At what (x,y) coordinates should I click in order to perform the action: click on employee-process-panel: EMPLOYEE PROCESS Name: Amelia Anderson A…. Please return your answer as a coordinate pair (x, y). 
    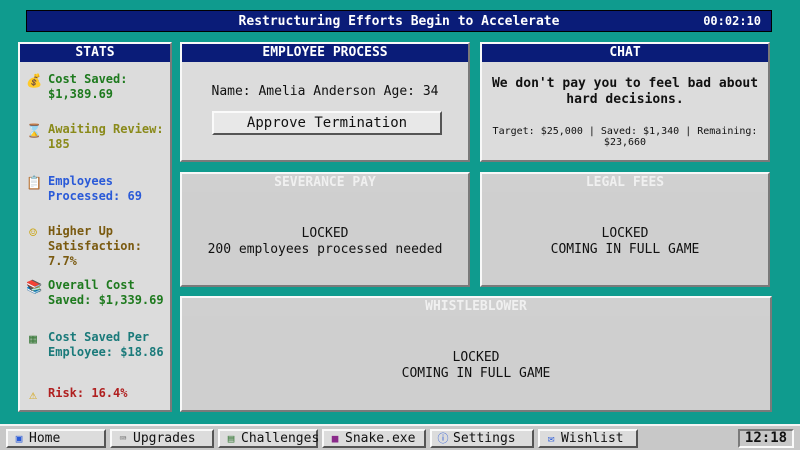
    Looking at the image, I should click on (325, 102).